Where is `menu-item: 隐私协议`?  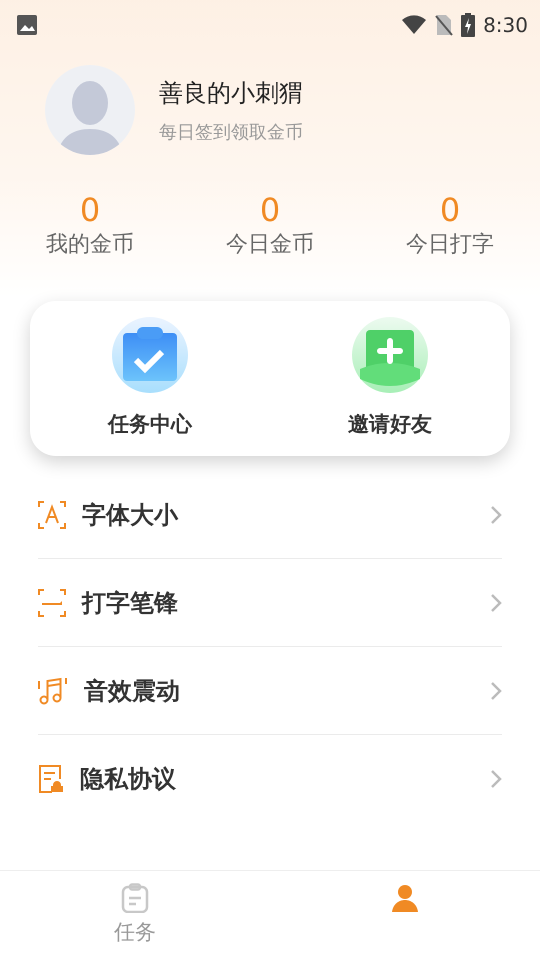 menu-item: 隐私协议 is located at coordinates (270, 779).